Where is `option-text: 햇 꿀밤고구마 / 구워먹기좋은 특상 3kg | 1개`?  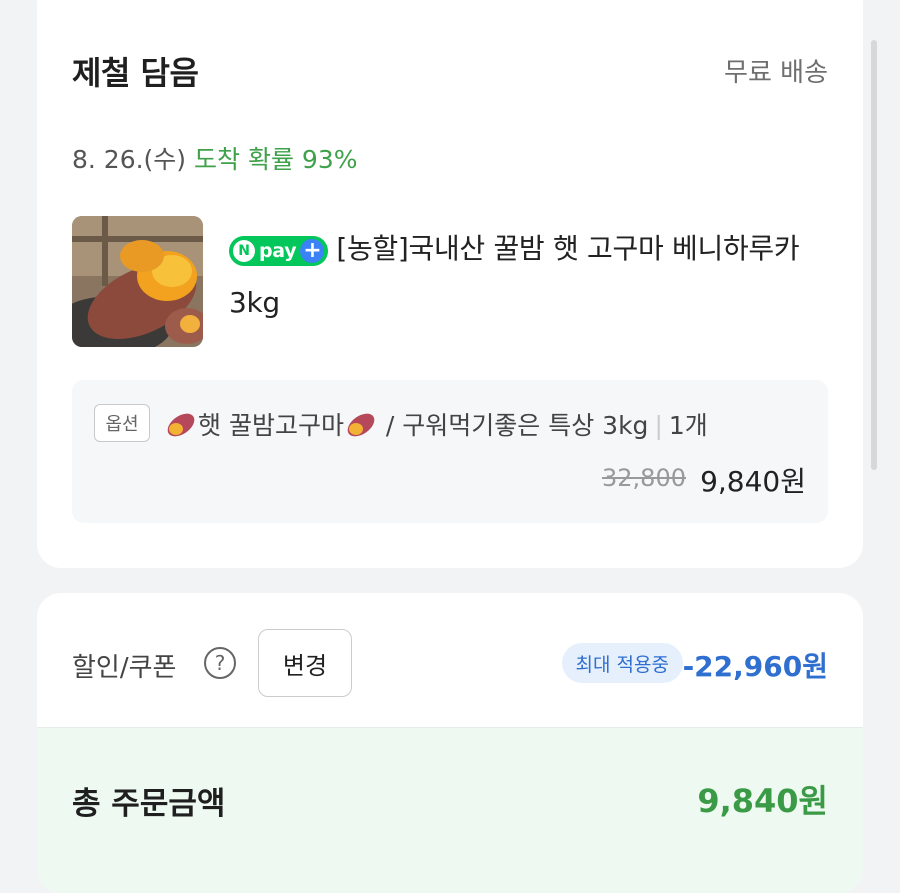
option-text: 햇 꿀밤고구마 / 구워먹기좋은 특상 3kg | 1개 is located at coordinates (436, 424).